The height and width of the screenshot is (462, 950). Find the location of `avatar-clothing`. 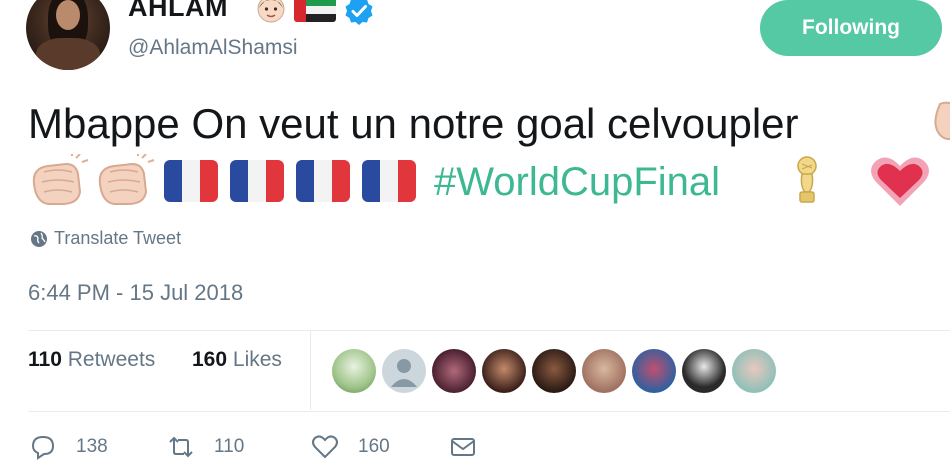

avatar-clothing is located at coordinates (68, 54).